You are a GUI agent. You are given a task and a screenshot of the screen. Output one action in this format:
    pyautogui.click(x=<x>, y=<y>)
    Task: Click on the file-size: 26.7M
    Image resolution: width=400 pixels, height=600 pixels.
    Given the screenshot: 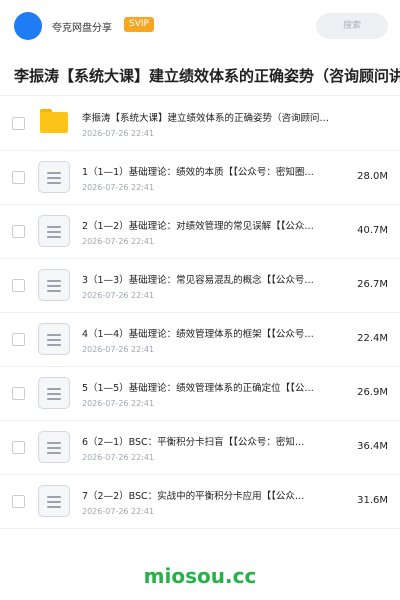 What is the action you would take?
    pyautogui.click(x=372, y=284)
    